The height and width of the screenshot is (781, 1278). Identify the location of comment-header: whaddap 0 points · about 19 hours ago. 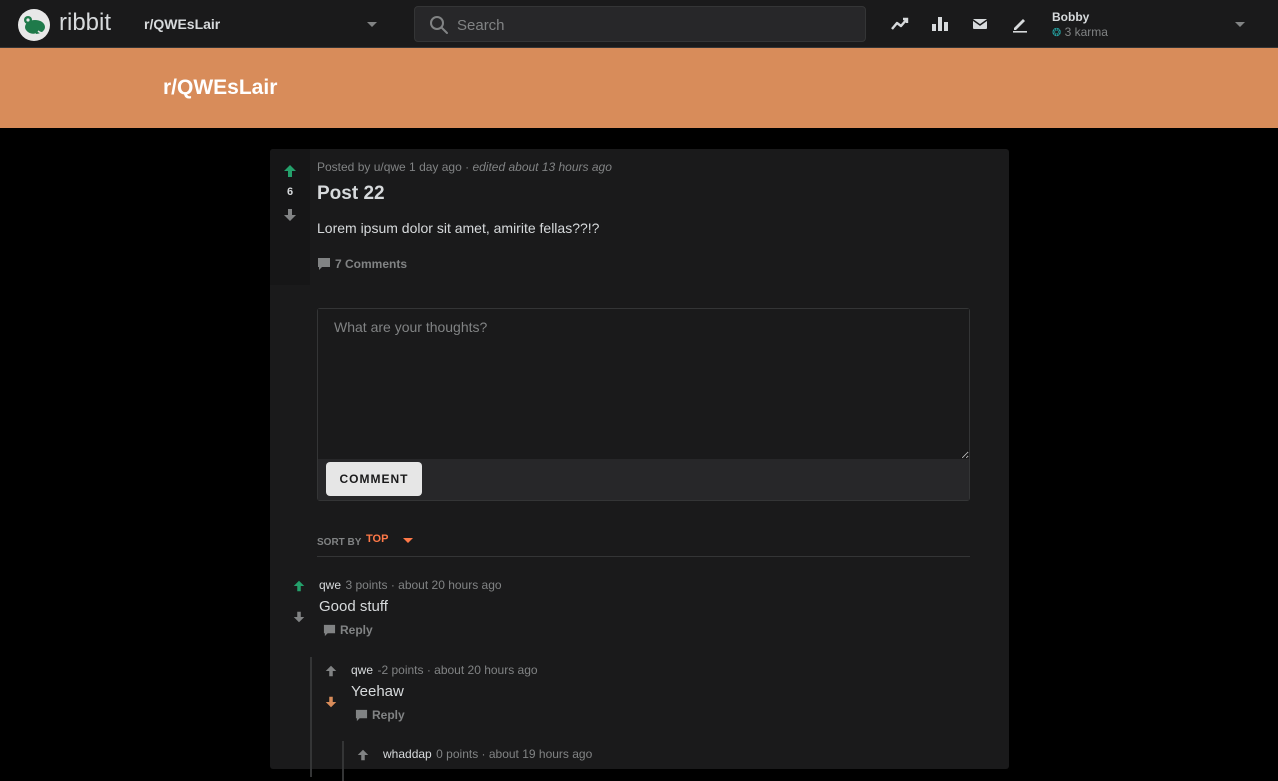
(487, 754).